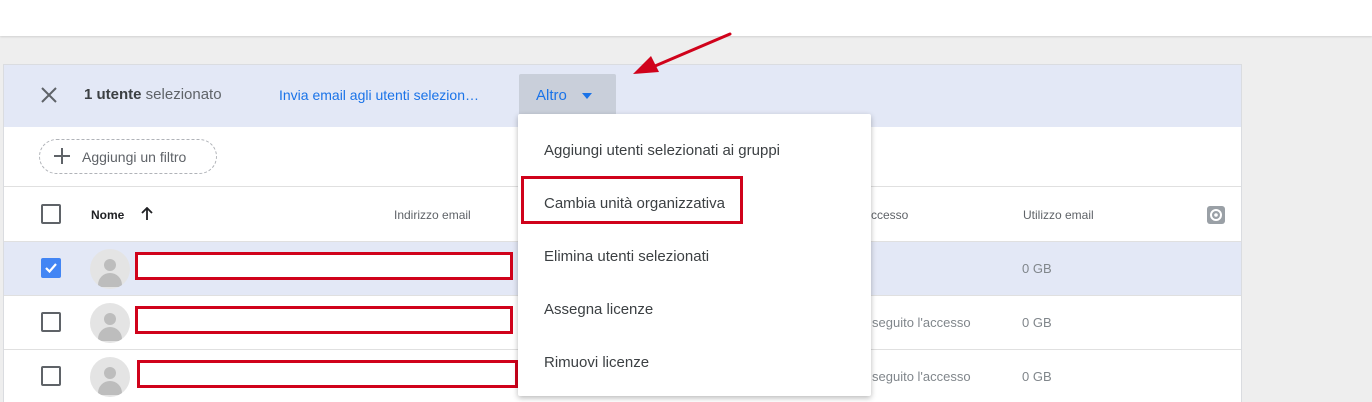 This screenshot has width=1372, height=402. What do you see at coordinates (147, 214) in the screenshot?
I see `sort-up-icon` at bounding box center [147, 214].